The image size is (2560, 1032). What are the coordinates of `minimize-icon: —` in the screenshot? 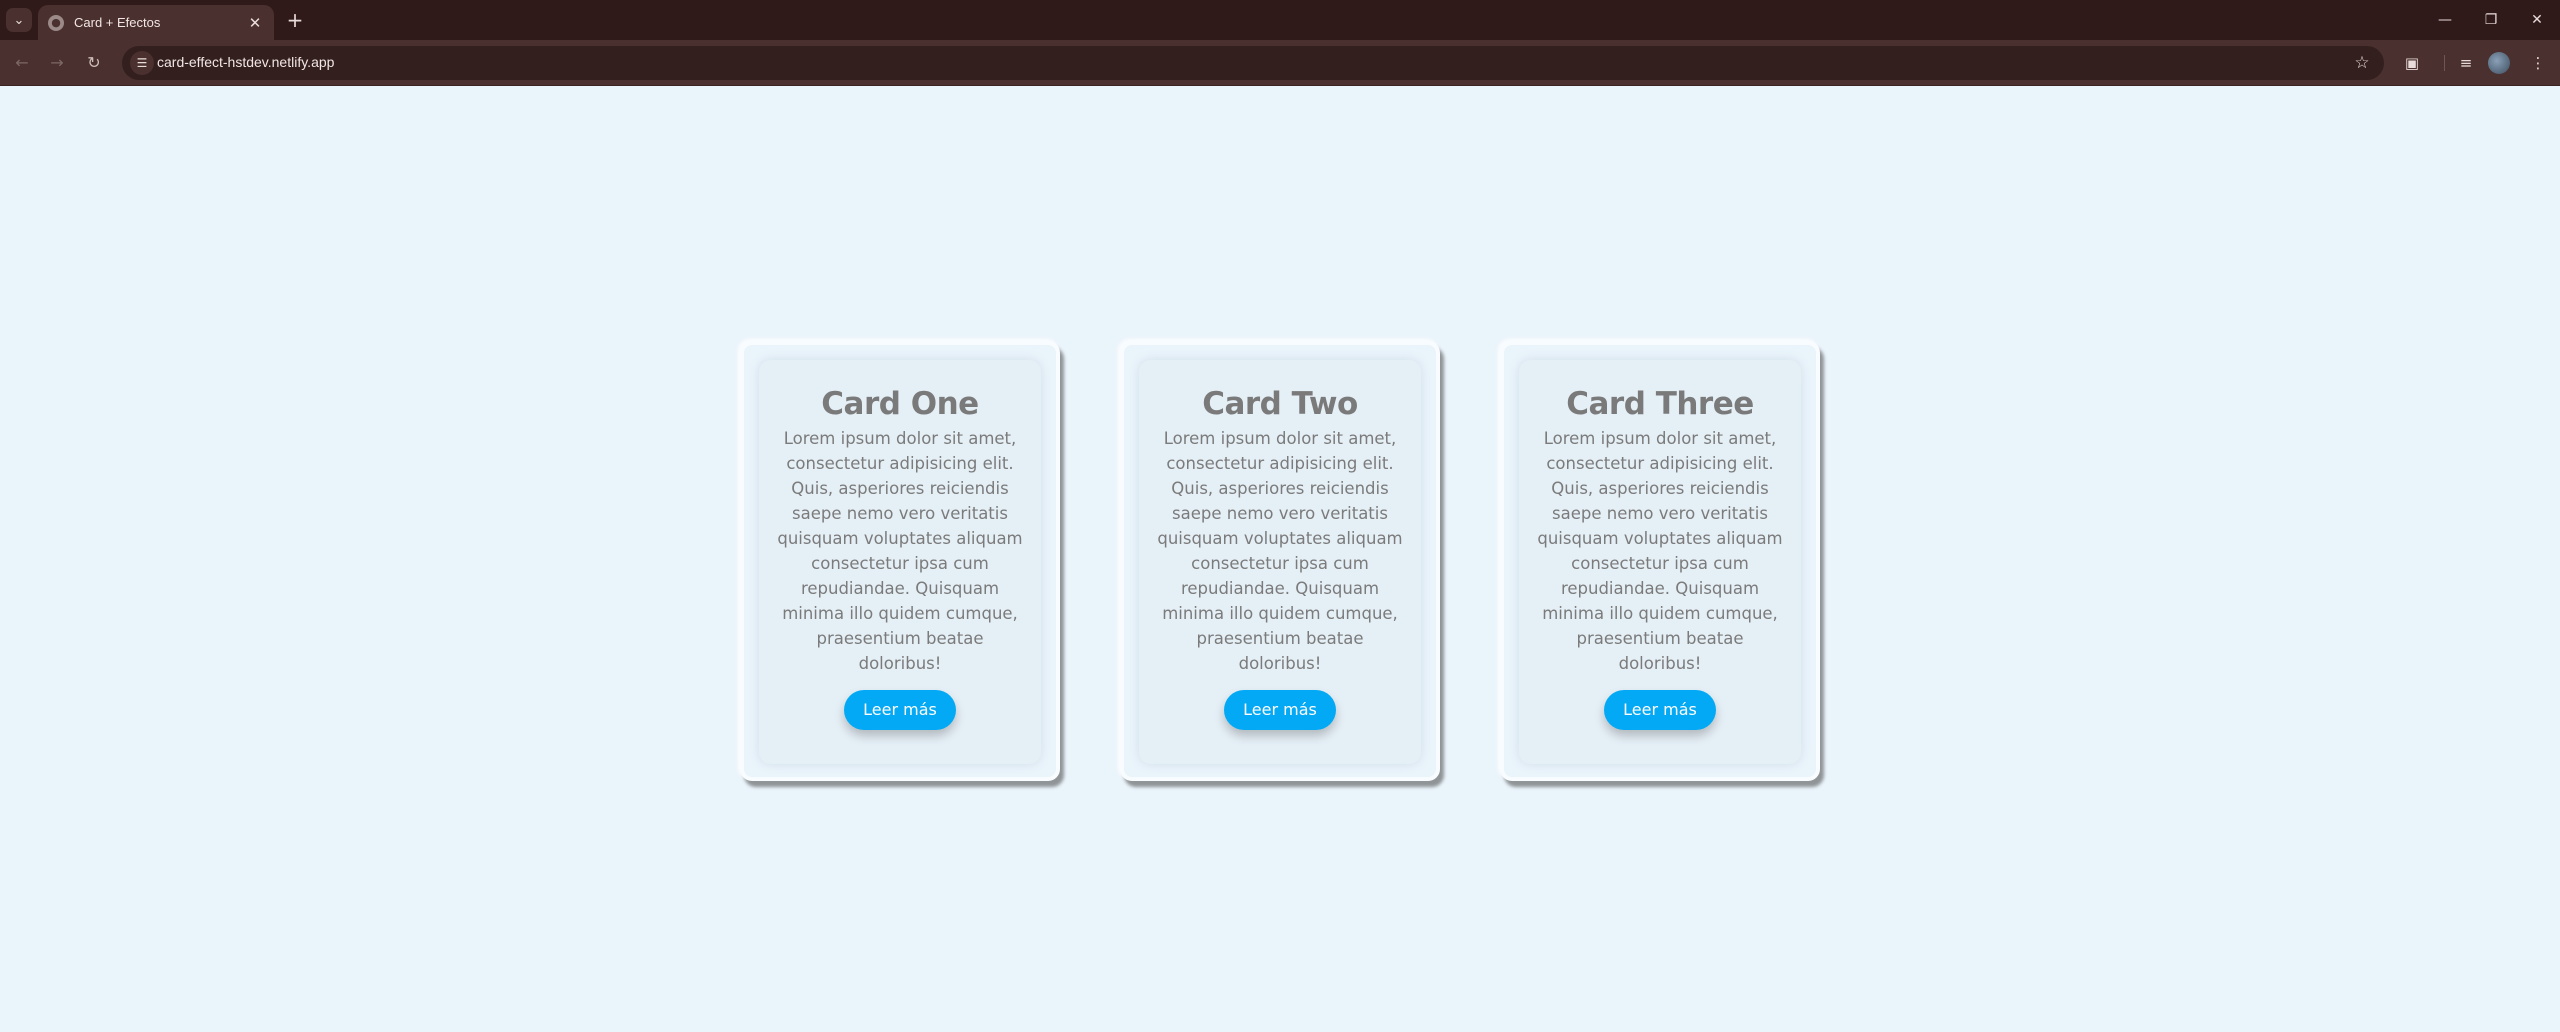 It's located at (2445, 20).